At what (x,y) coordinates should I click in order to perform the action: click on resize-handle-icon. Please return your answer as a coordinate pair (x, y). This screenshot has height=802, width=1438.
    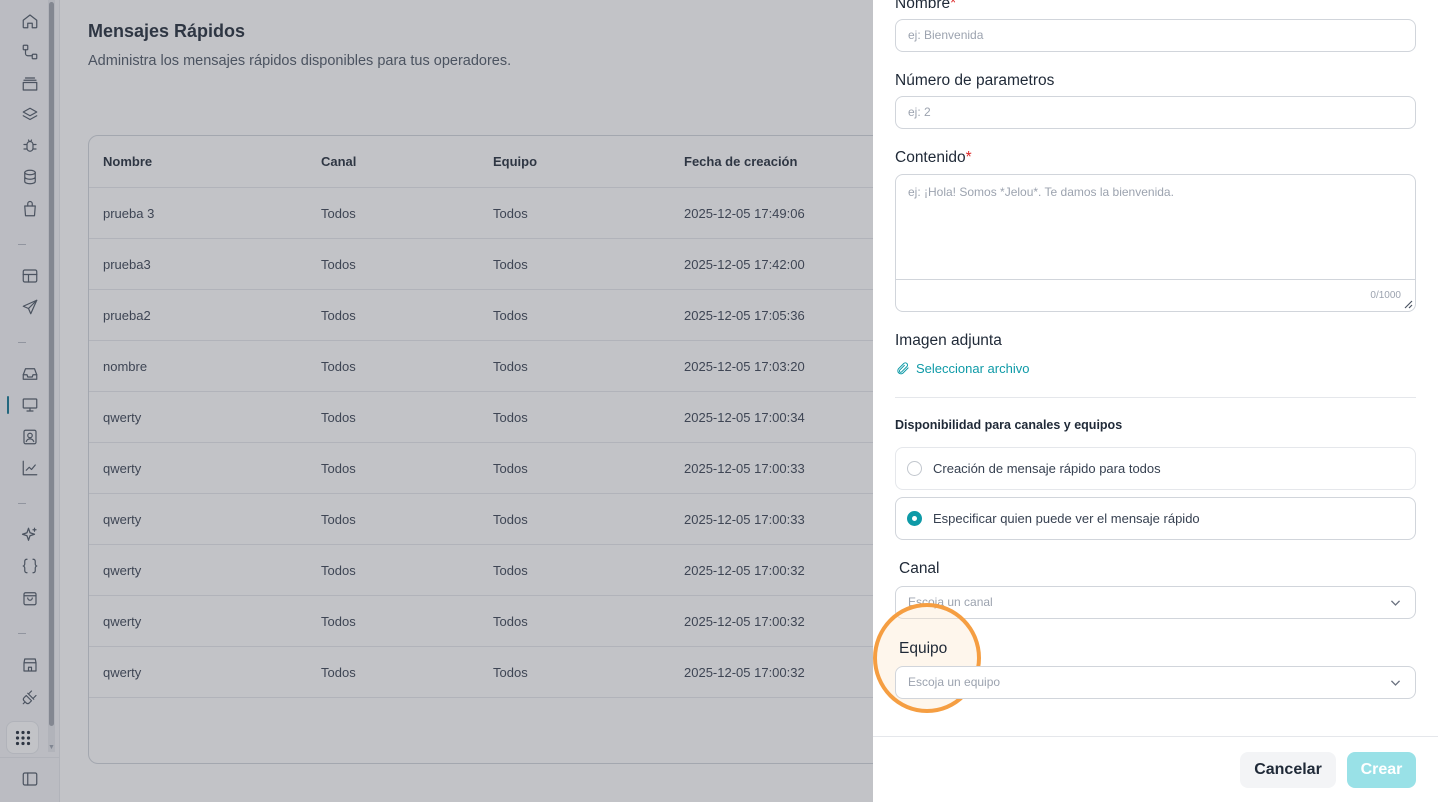
    Looking at the image, I should click on (1408, 304).